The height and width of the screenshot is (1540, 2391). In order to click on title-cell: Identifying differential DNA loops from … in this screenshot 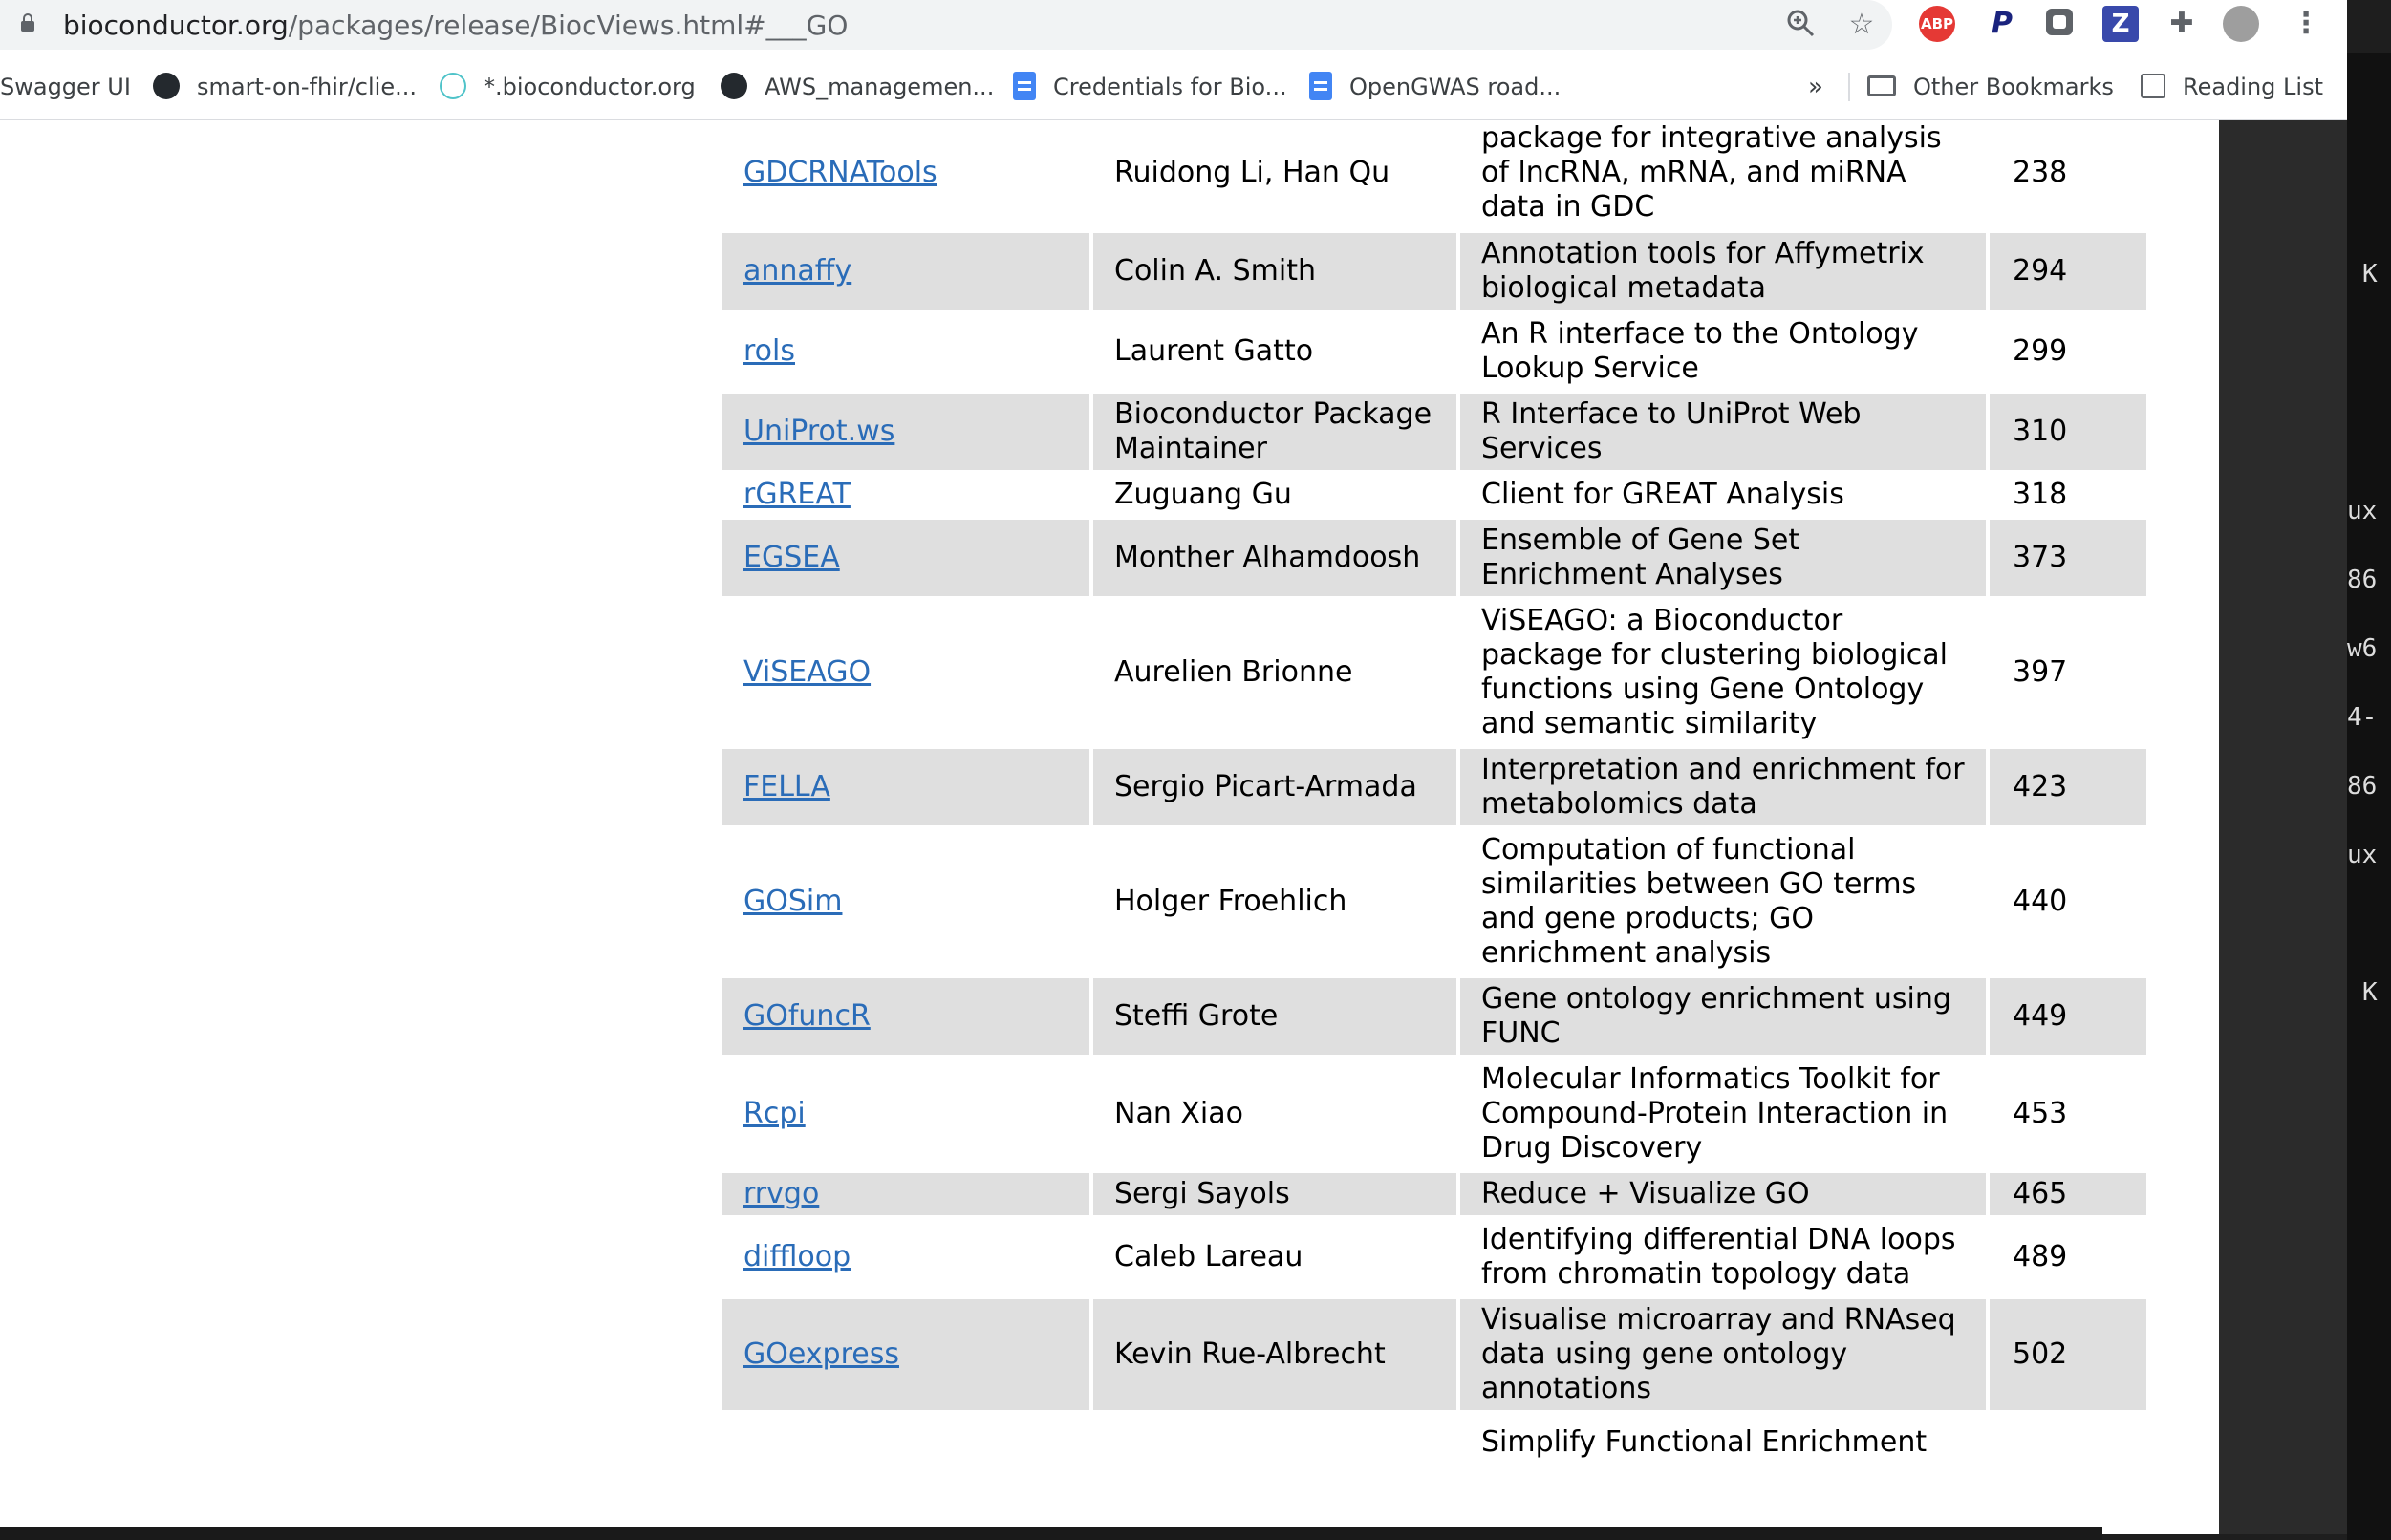, I will do `click(1719, 1257)`.